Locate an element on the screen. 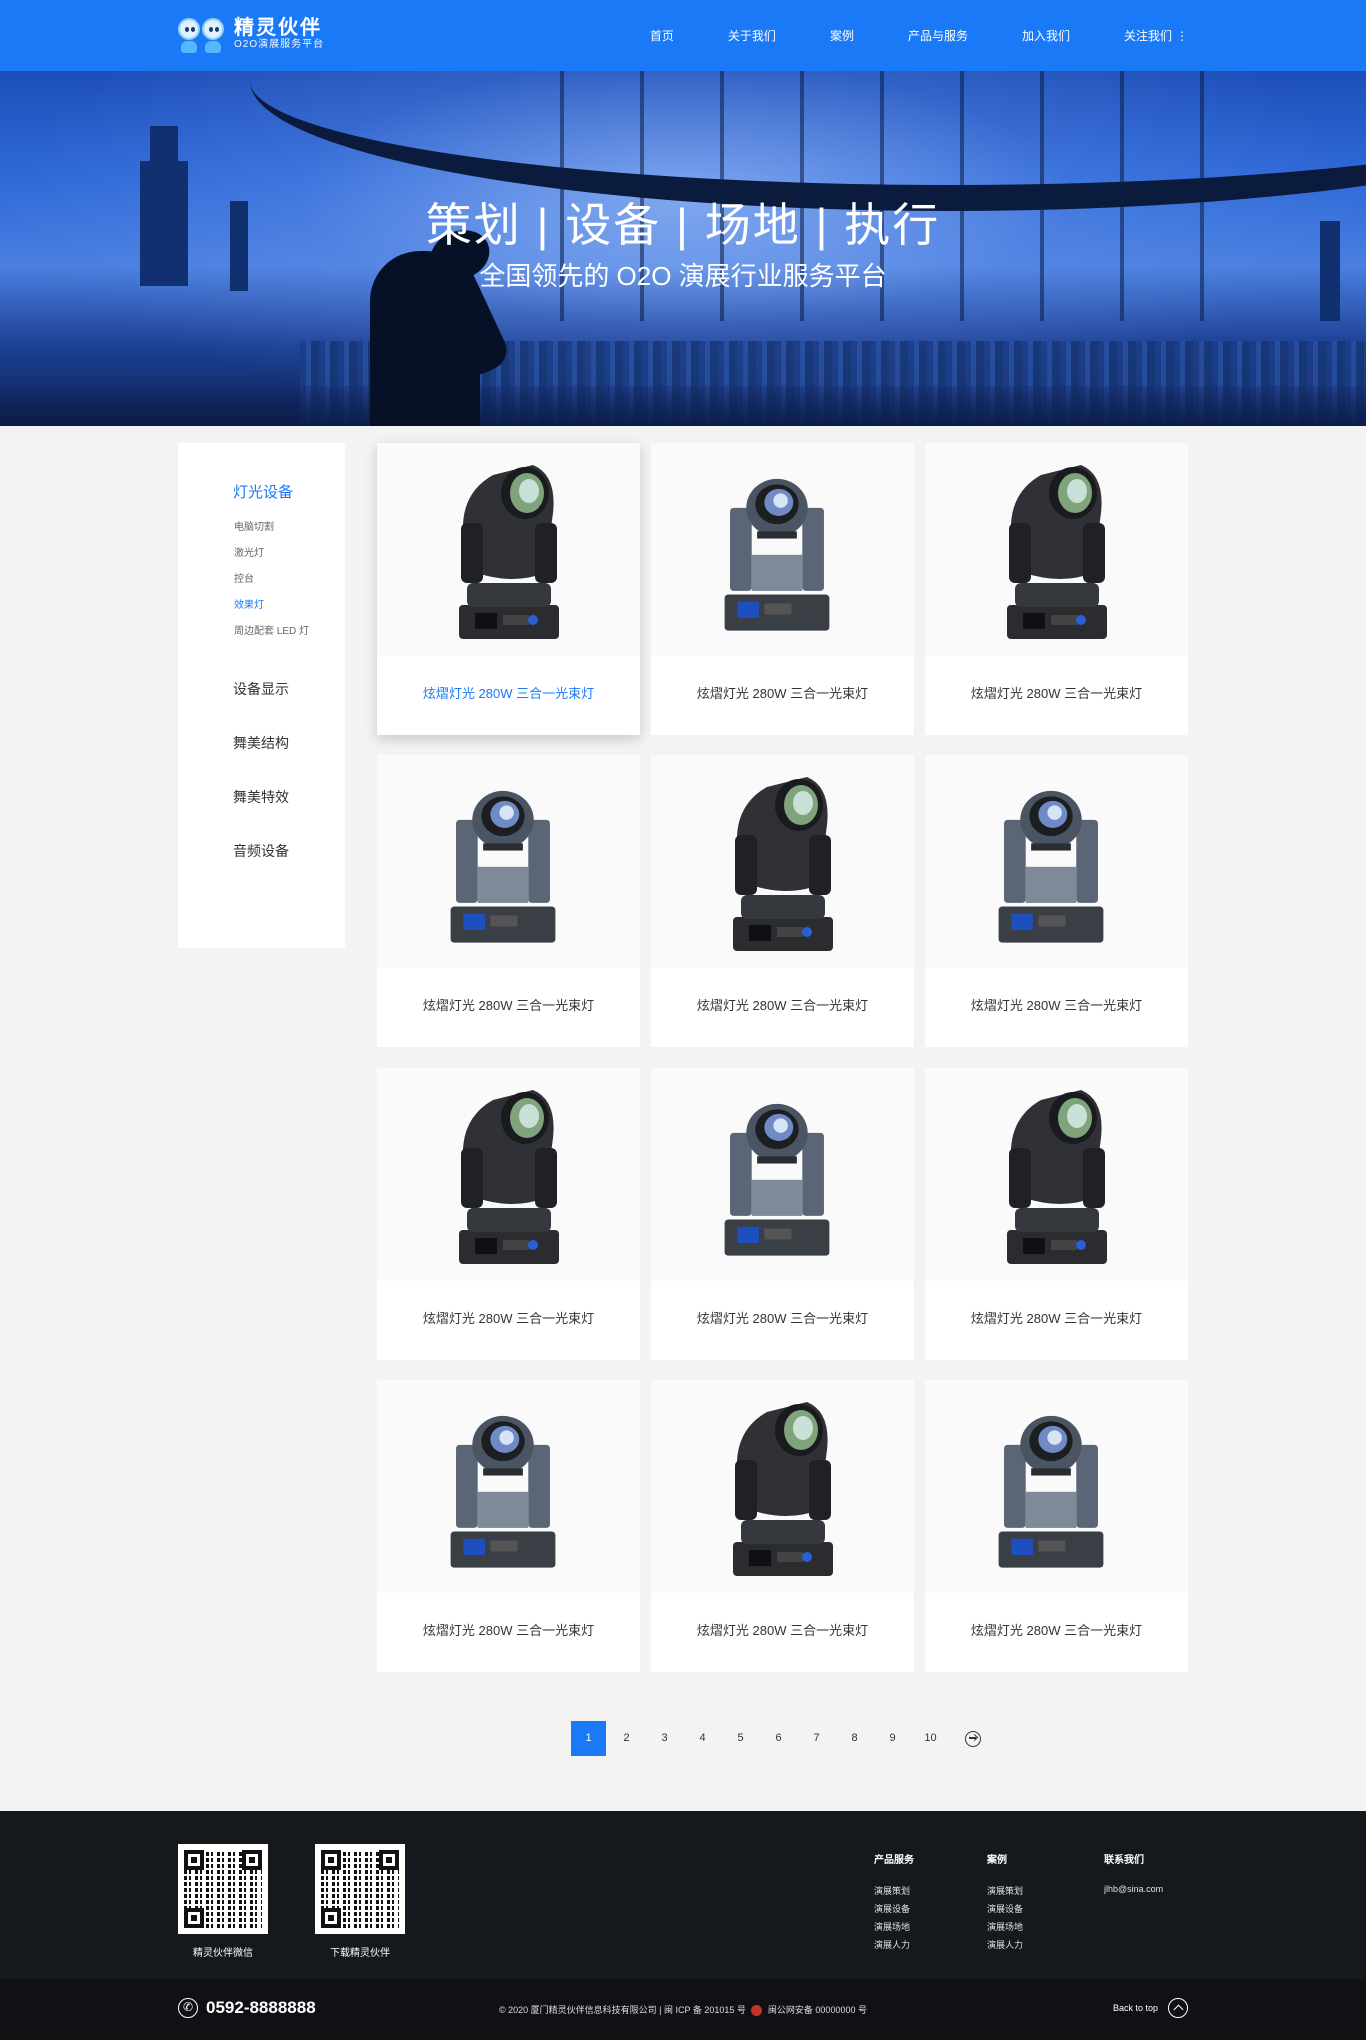 This screenshot has height=2040, width=1366. sidebar-category-display: 设备显示 is located at coordinates (261, 689).